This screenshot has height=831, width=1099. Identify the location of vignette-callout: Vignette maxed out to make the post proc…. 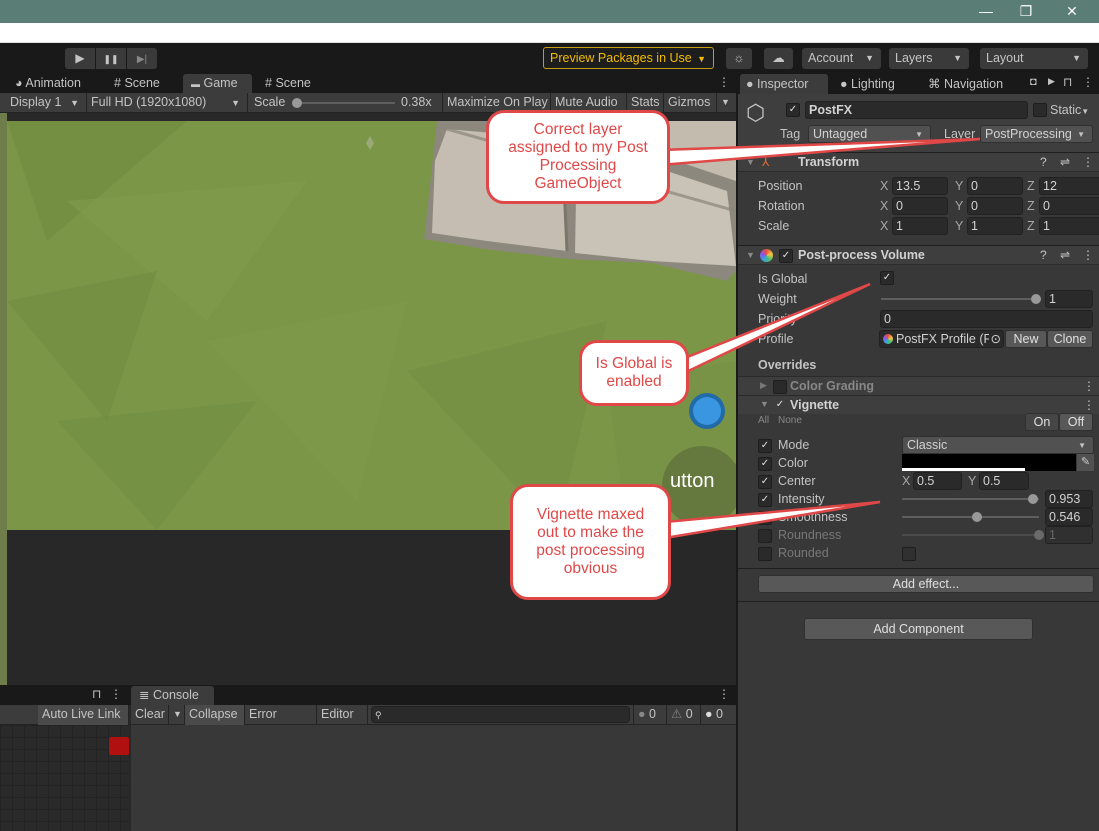
(590, 542).